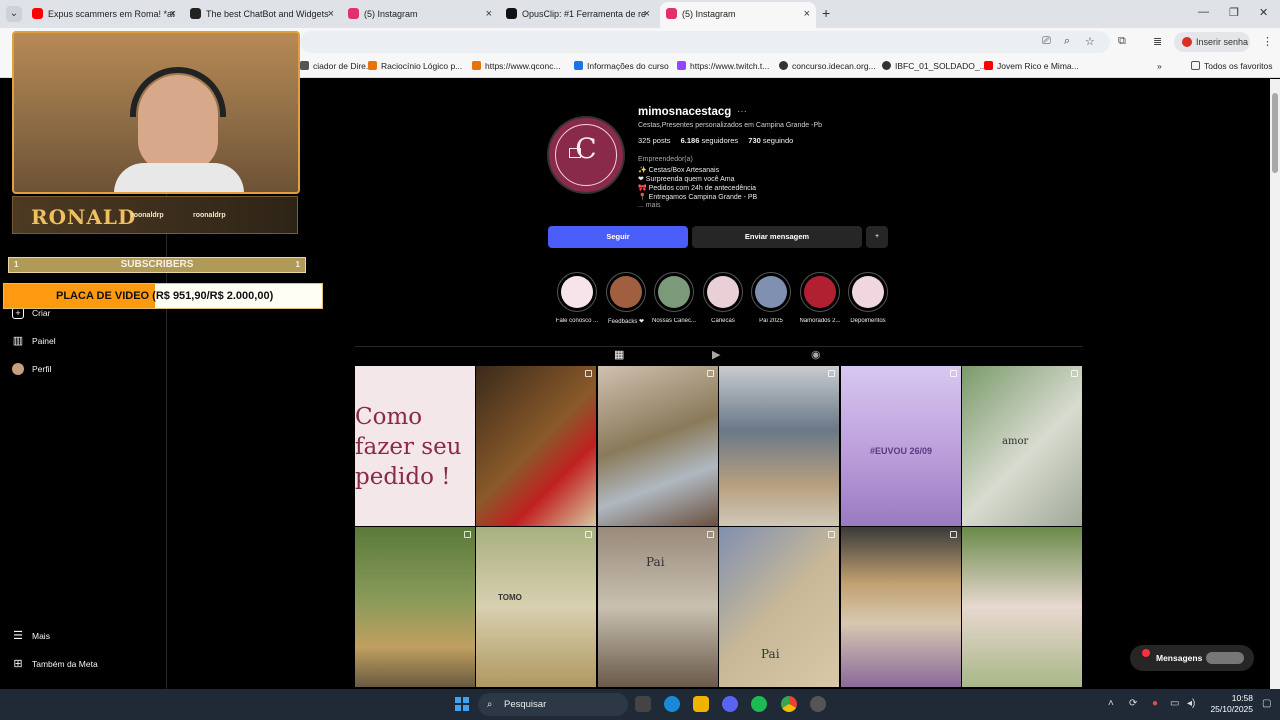 This screenshot has height=720, width=1280. What do you see at coordinates (1229, 704) in the screenshot?
I see `taskbar-clock: 10:58 25/10/2025` at bounding box center [1229, 704].